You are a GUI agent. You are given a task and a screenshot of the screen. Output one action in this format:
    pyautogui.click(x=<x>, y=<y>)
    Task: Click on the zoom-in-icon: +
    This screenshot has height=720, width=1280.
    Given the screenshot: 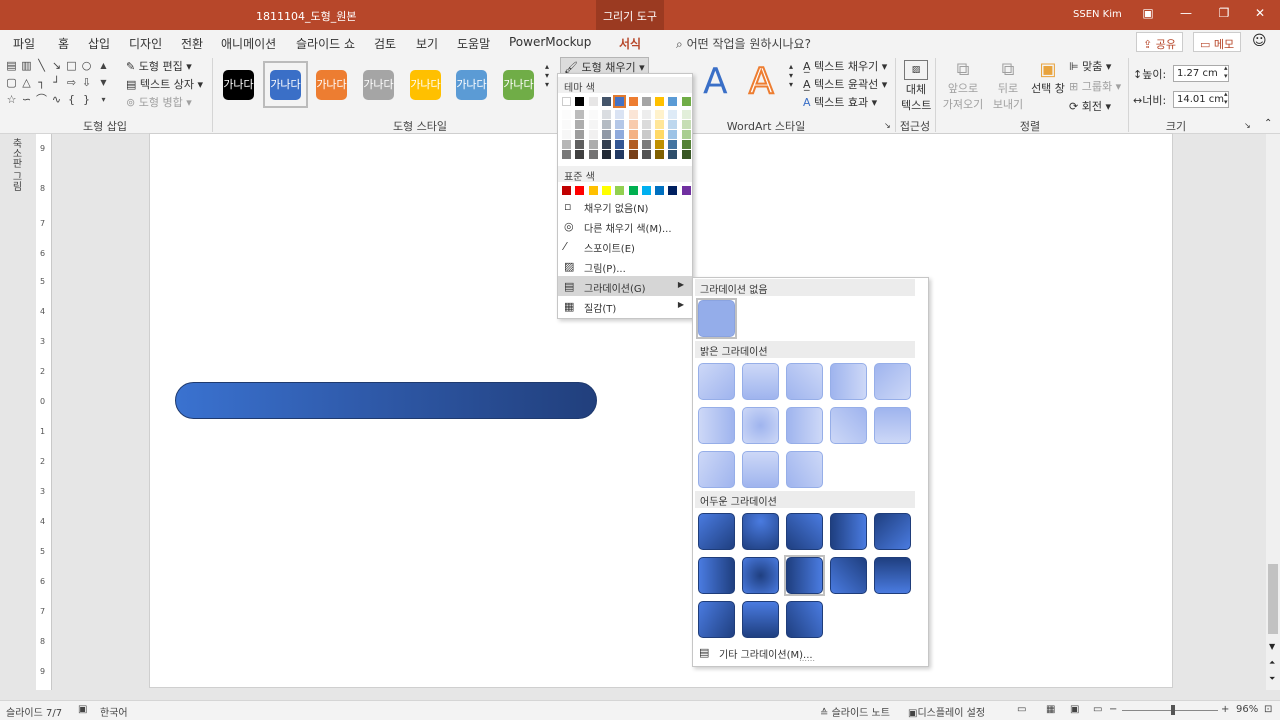 What is the action you would take?
    pyautogui.click(x=1225, y=709)
    